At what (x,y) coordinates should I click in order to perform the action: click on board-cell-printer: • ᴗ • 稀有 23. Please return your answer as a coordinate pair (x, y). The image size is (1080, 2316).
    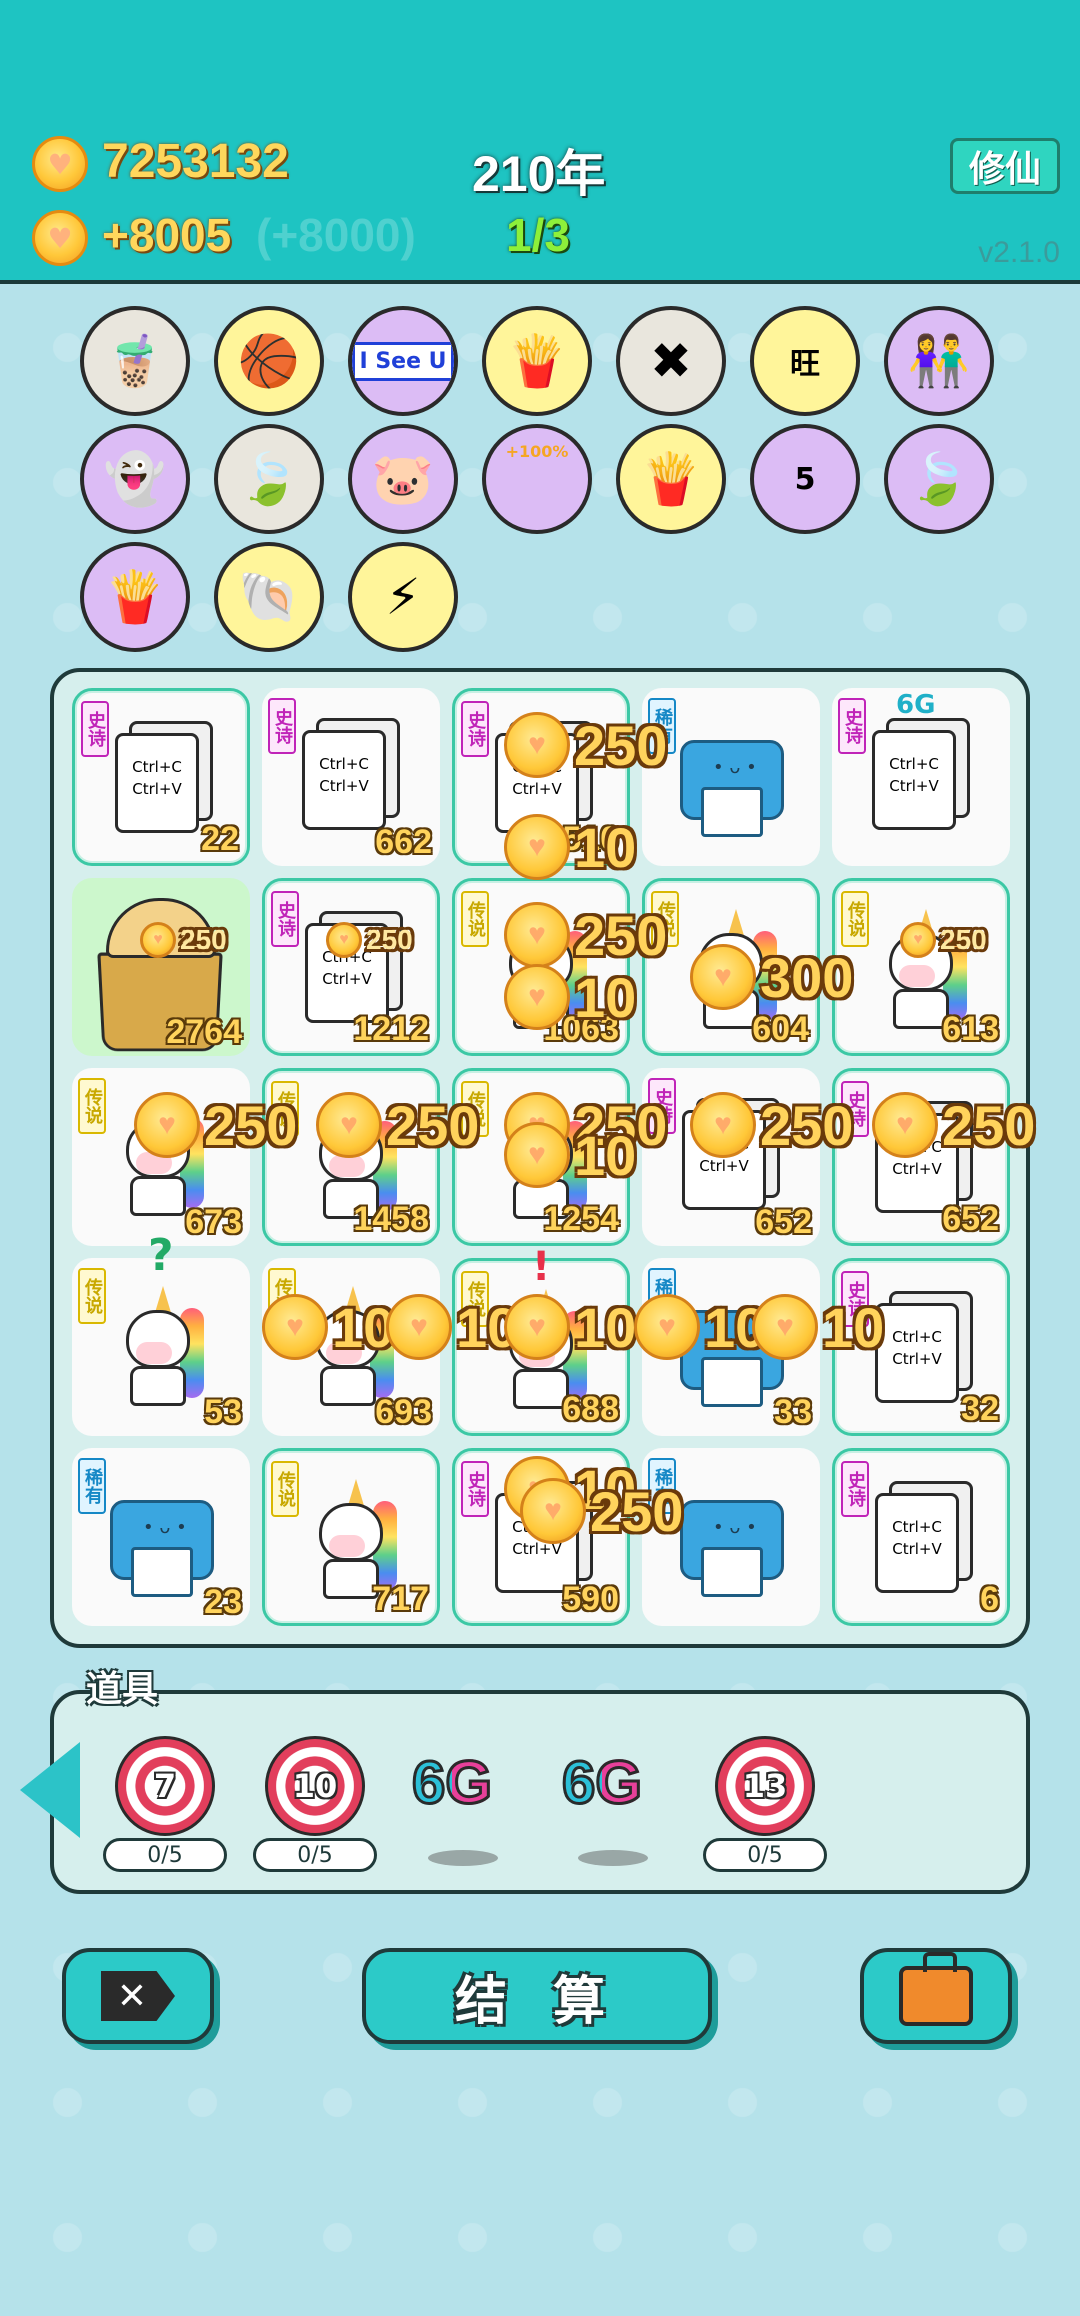
    Looking at the image, I should click on (161, 1537).